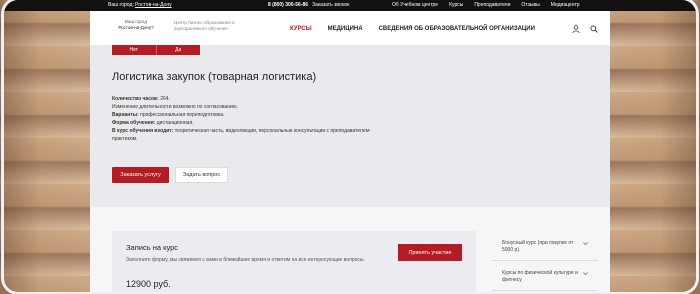  What do you see at coordinates (134, 50) in the screenshot?
I see `city-no-button: Нет` at bounding box center [134, 50].